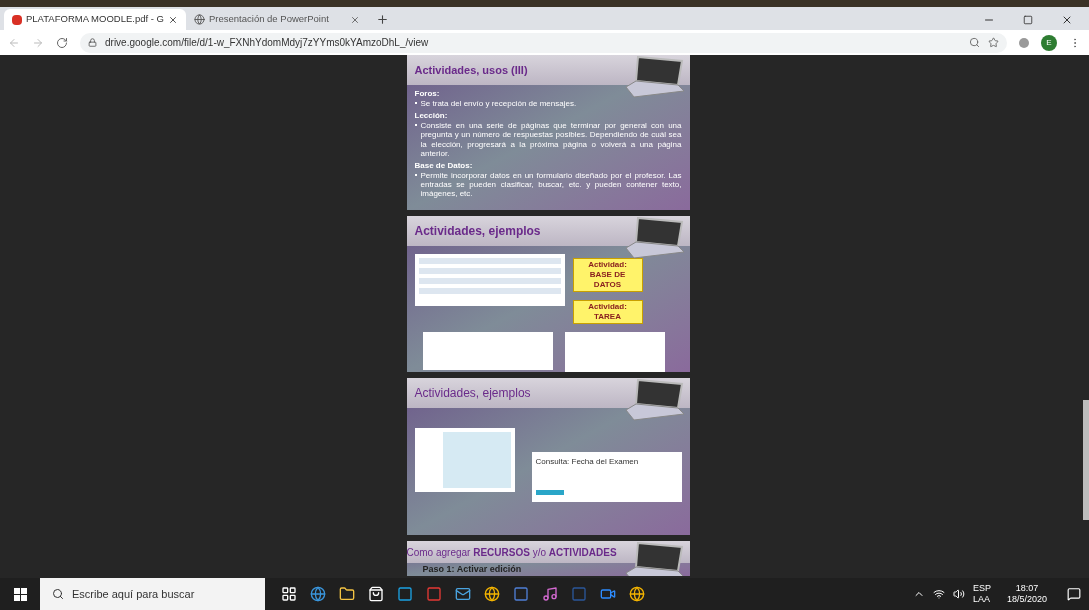  Describe the element at coordinates (58, 594) in the screenshot. I see `search-icon` at that location.